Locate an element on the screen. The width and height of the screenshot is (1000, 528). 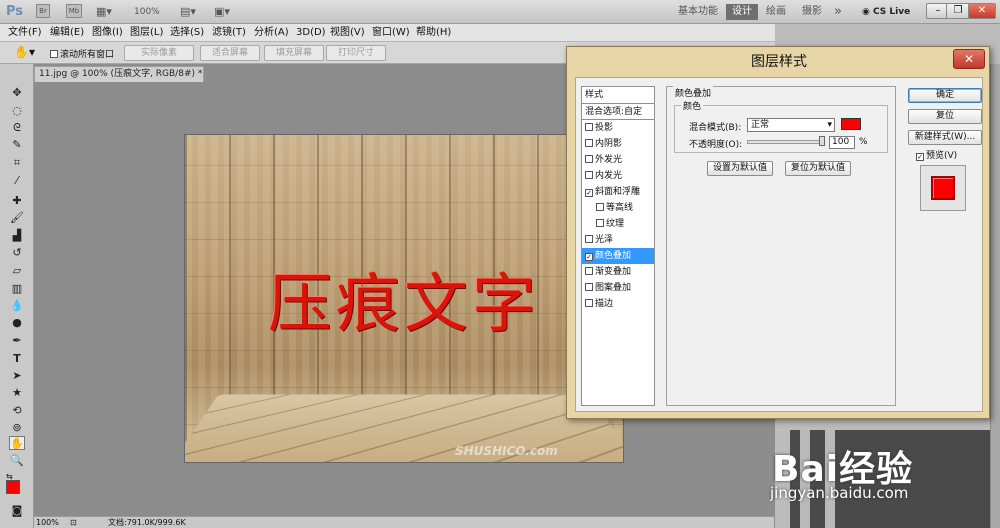
healing-brush-icon: ✚ is located at coordinates (17, 201).